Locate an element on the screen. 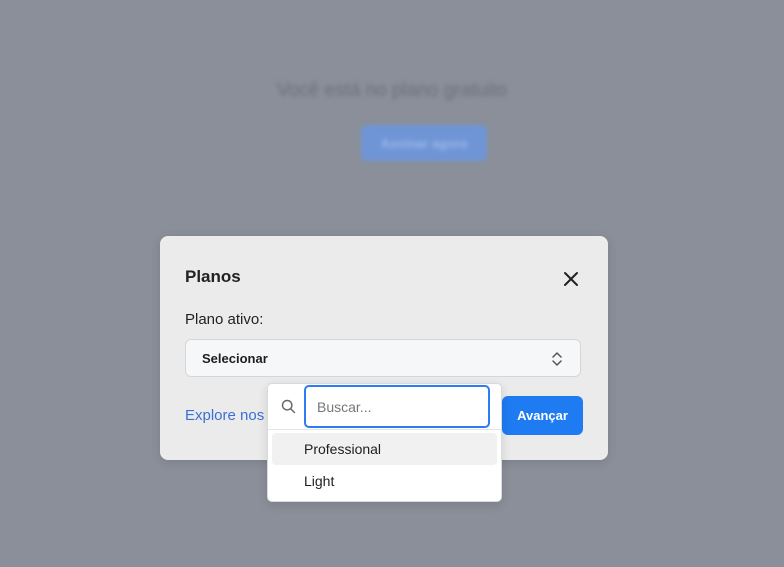 The image size is (784, 567). close-icon is located at coordinates (571, 279).